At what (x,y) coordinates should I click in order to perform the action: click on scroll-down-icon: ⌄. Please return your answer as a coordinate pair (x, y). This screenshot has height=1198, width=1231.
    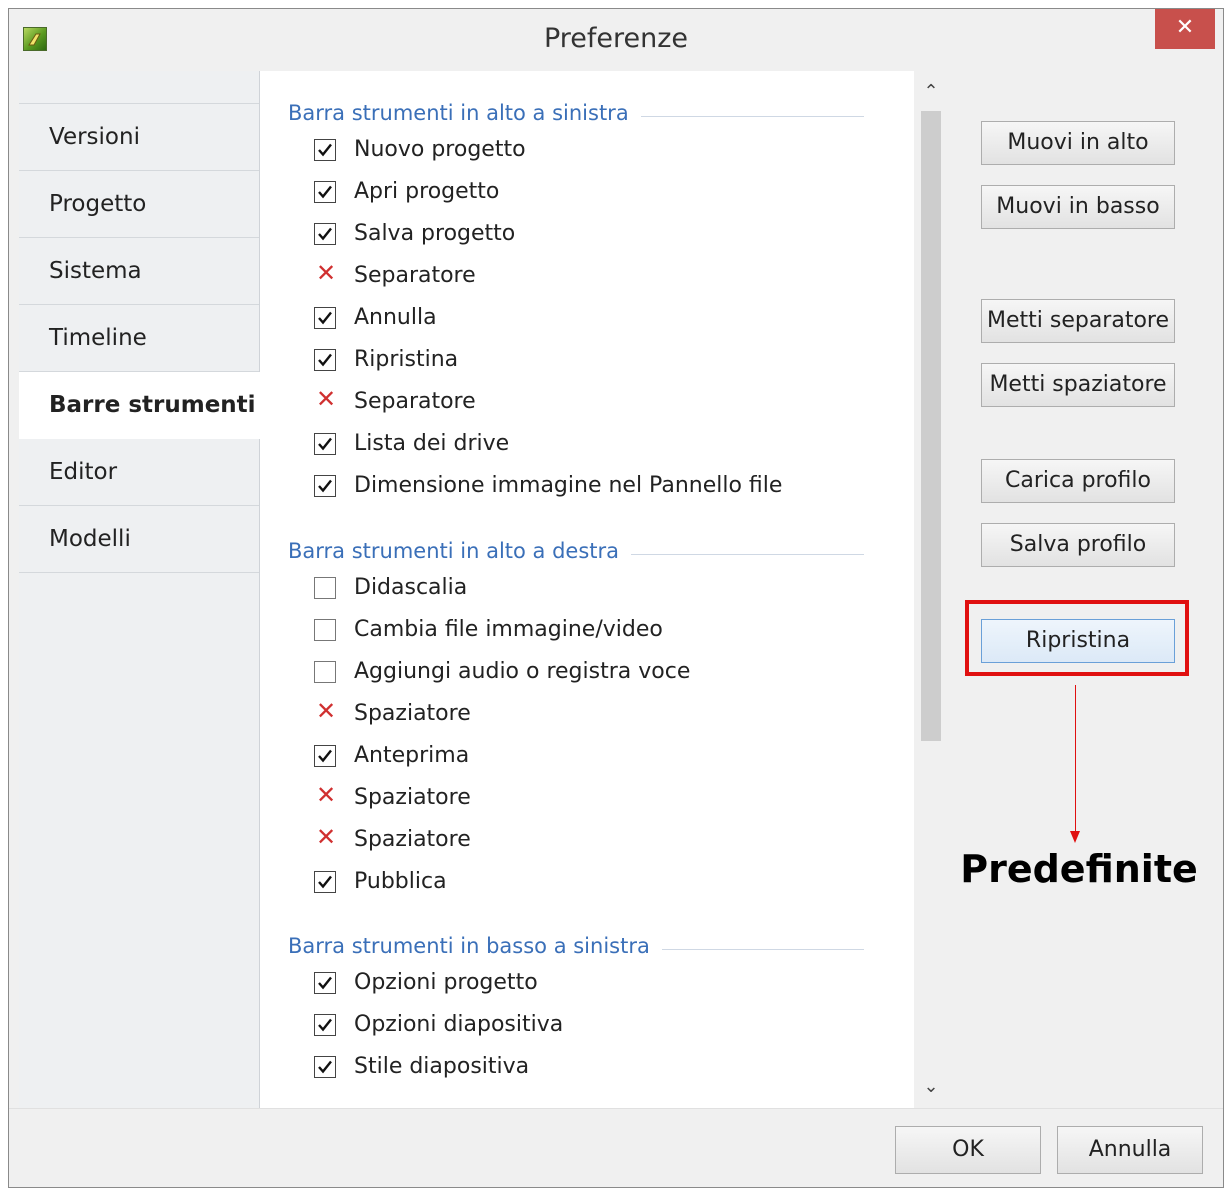
    Looking at the image, I should click on (931, 1087).